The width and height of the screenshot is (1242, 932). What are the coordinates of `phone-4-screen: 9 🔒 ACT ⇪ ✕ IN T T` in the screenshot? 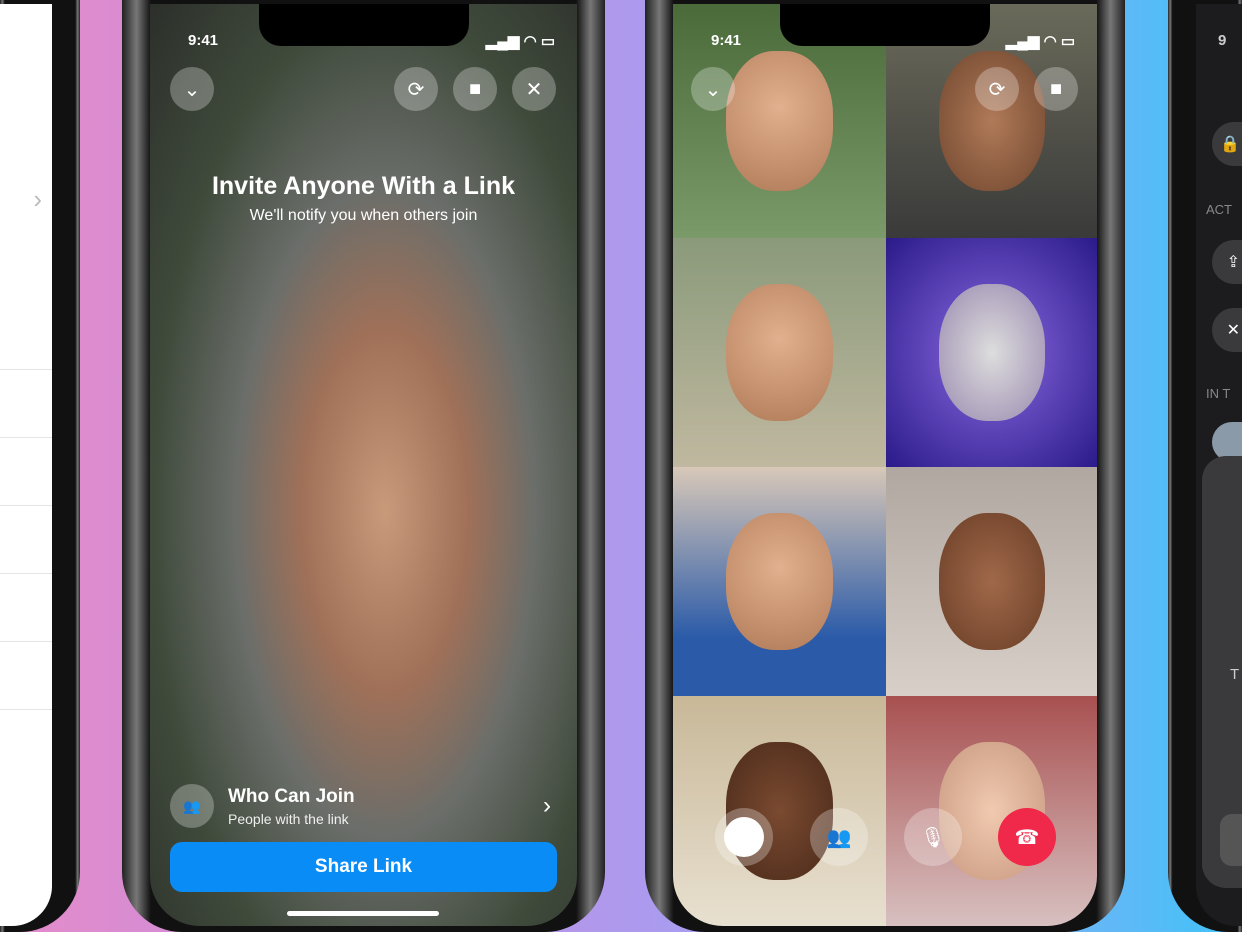 It's located at (1219, 465).